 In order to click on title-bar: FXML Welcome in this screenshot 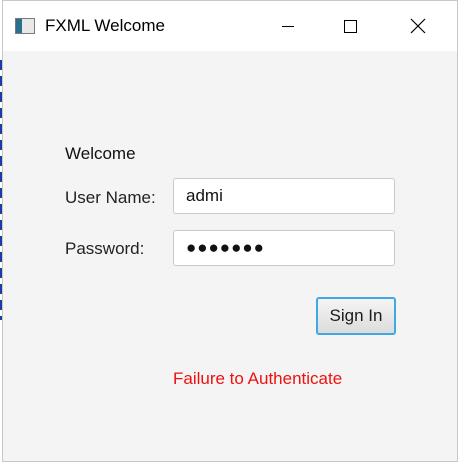, I will do `click(230, 26)`.